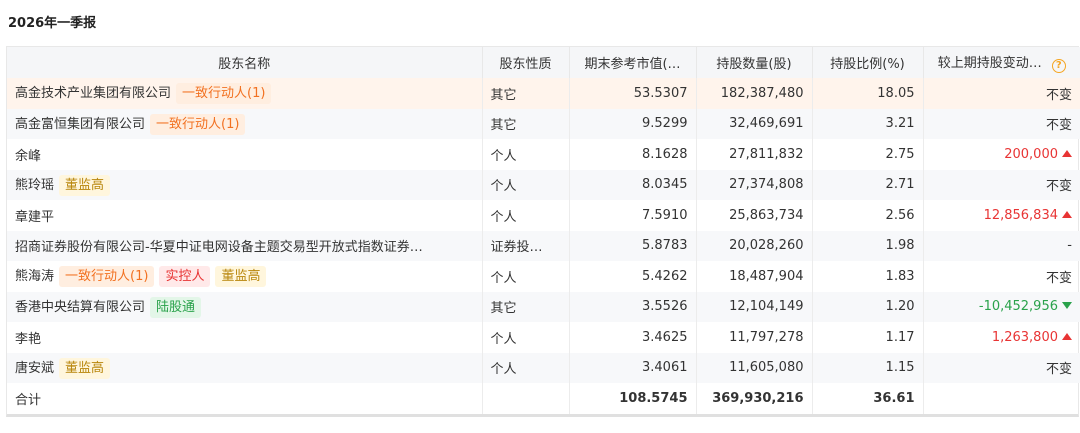  I want to click on cell-market-value: 8.0345, so click(633, 184).